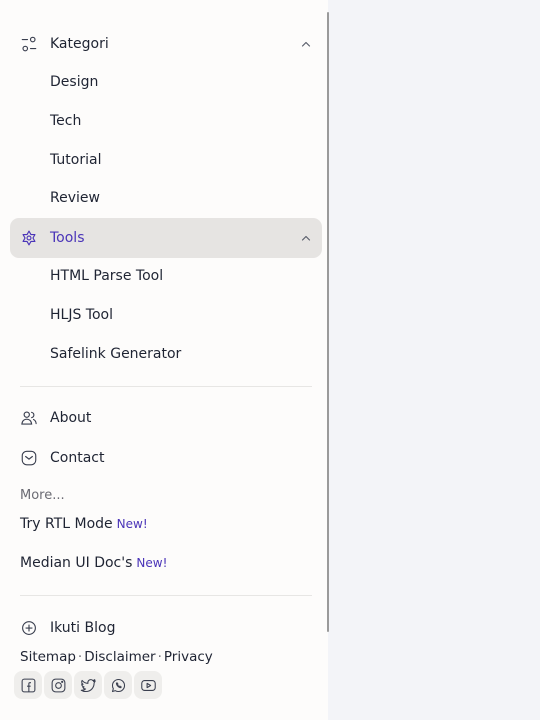 This screenshot has width=540, height=720. I want to click on subnav-item-tech: Tech, so click(65, 121).